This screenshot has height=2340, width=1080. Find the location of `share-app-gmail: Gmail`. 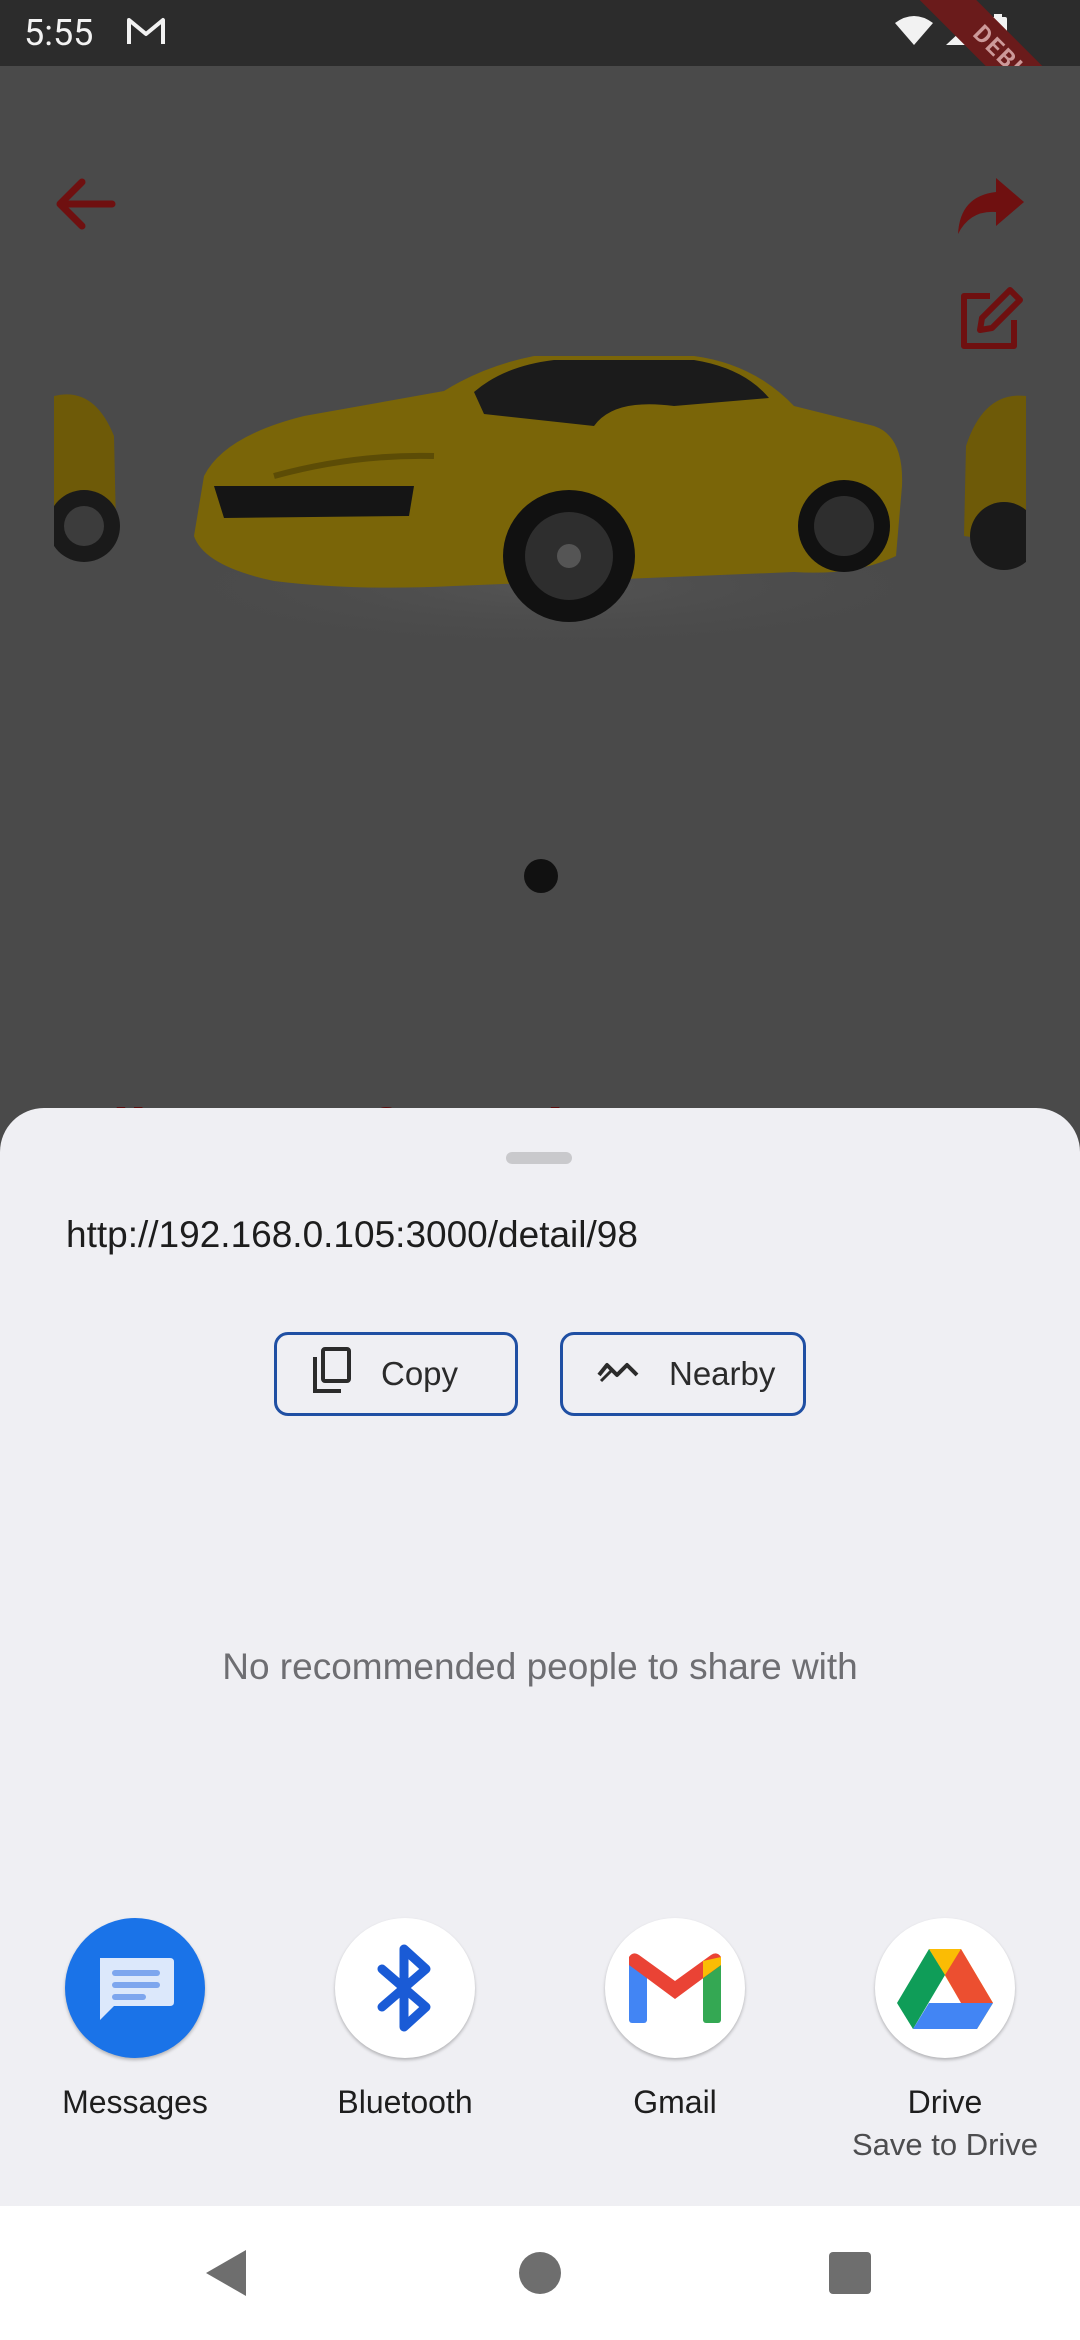

share-app-gmail: Gmail is located at coordinates (675, 2019).